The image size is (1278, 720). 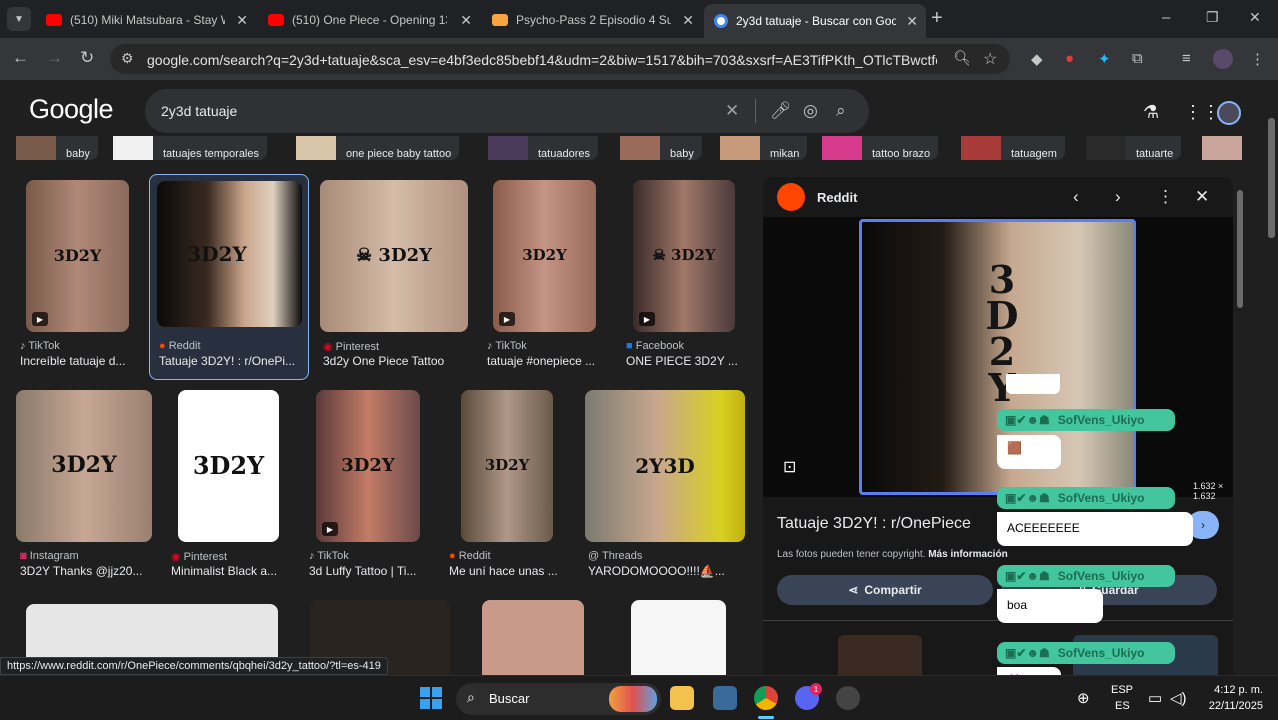 What do you see at coordinates (1037, 59) in the screenshot?
I see `extension-icon: ◆` at bounding box center [1037, 59].